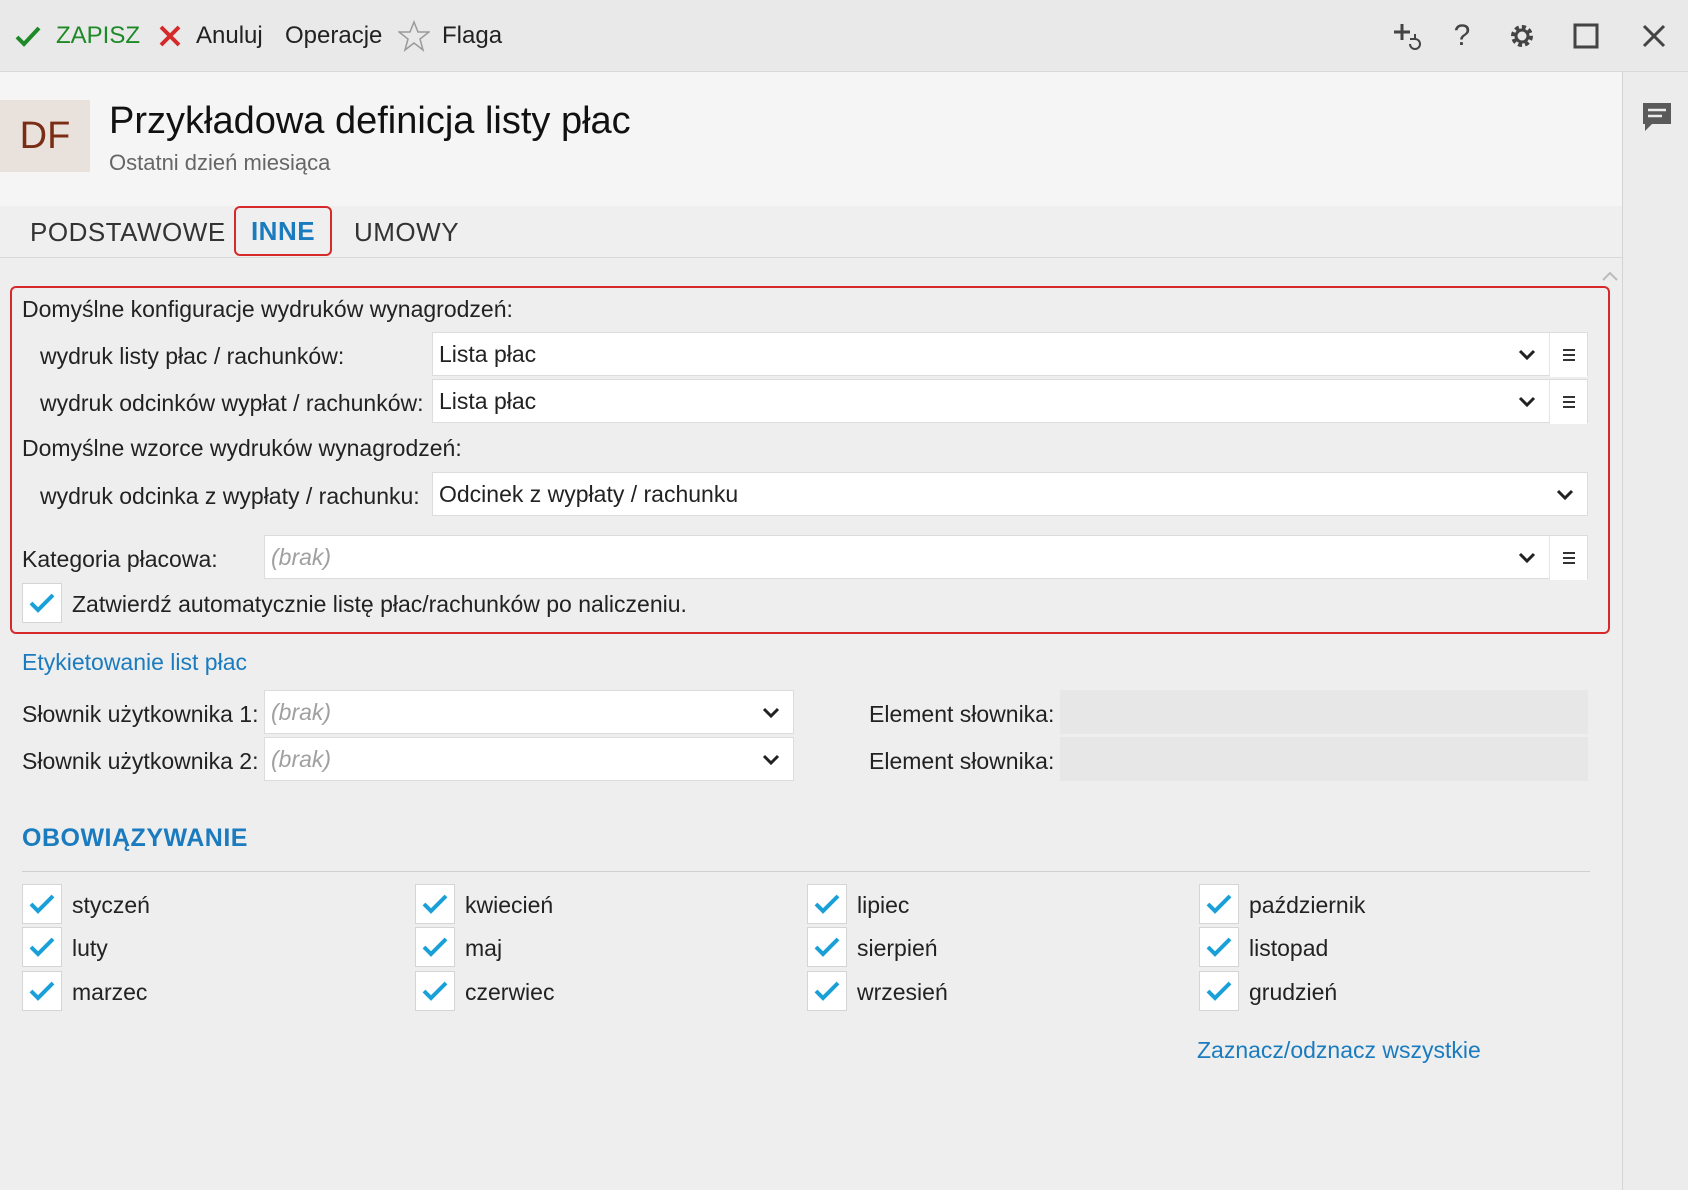  Describe the element at coordinates (1010, 354) in the screenshot. I see `payroll-print-select: Lista płac` at that location.